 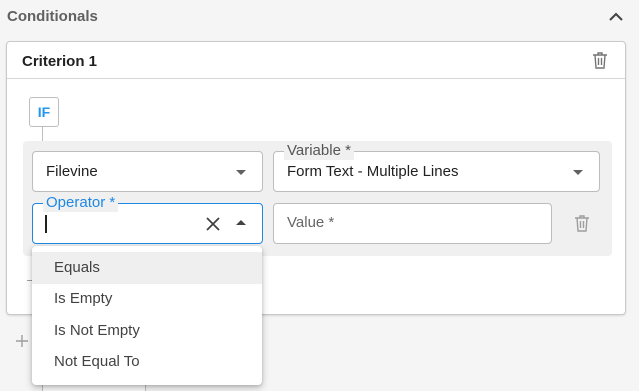 What do you see at coordinates (616, 17) in the screenshot?
I see `chevron-up-icon` at bounding box center [616, 17].